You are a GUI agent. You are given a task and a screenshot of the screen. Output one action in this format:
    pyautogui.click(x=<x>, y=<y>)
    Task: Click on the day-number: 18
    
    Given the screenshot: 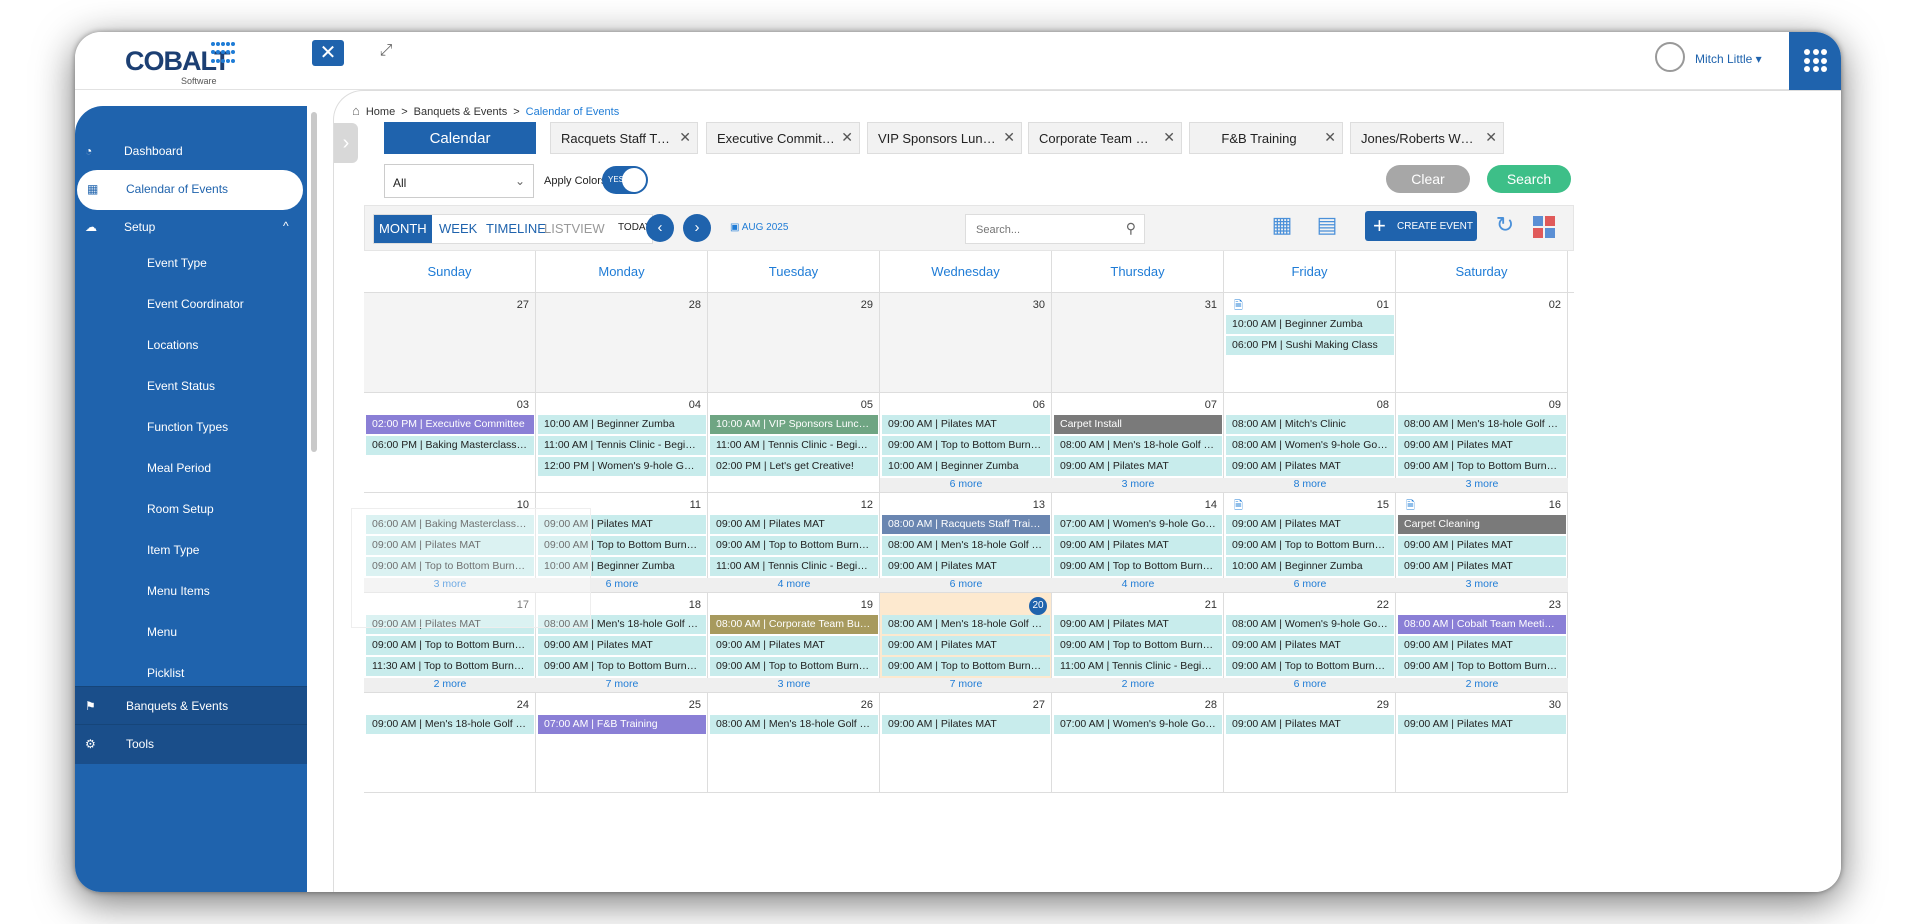 What is the action you would take?
    pyautogui.click(x=695, y=605)
    